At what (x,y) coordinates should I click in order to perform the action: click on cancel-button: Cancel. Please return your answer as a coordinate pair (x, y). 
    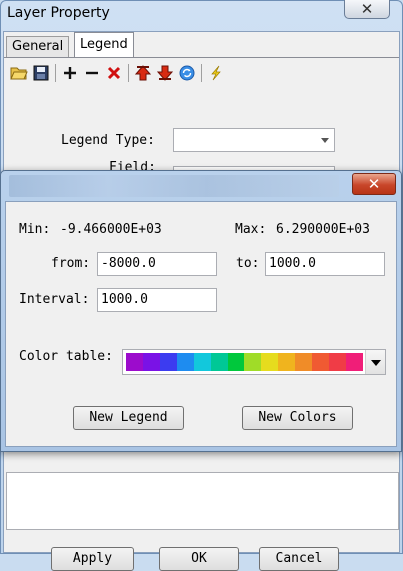
    Looking at the image, I should click on (299, 559).